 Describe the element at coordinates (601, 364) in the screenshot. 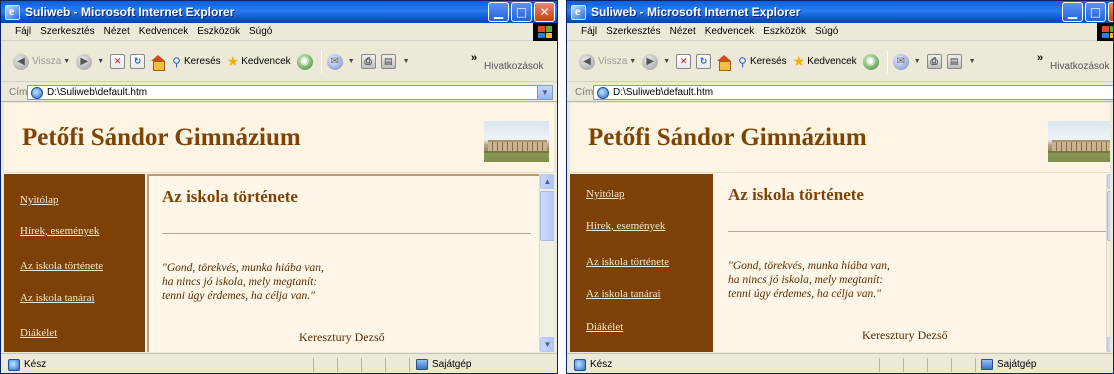

I see `status-text: Kész` at that location.